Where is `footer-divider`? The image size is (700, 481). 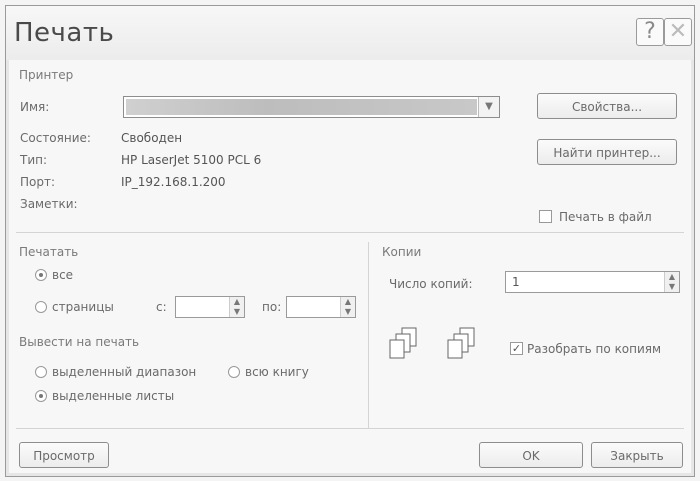 footer-divider is located at coordinates (350, 428).